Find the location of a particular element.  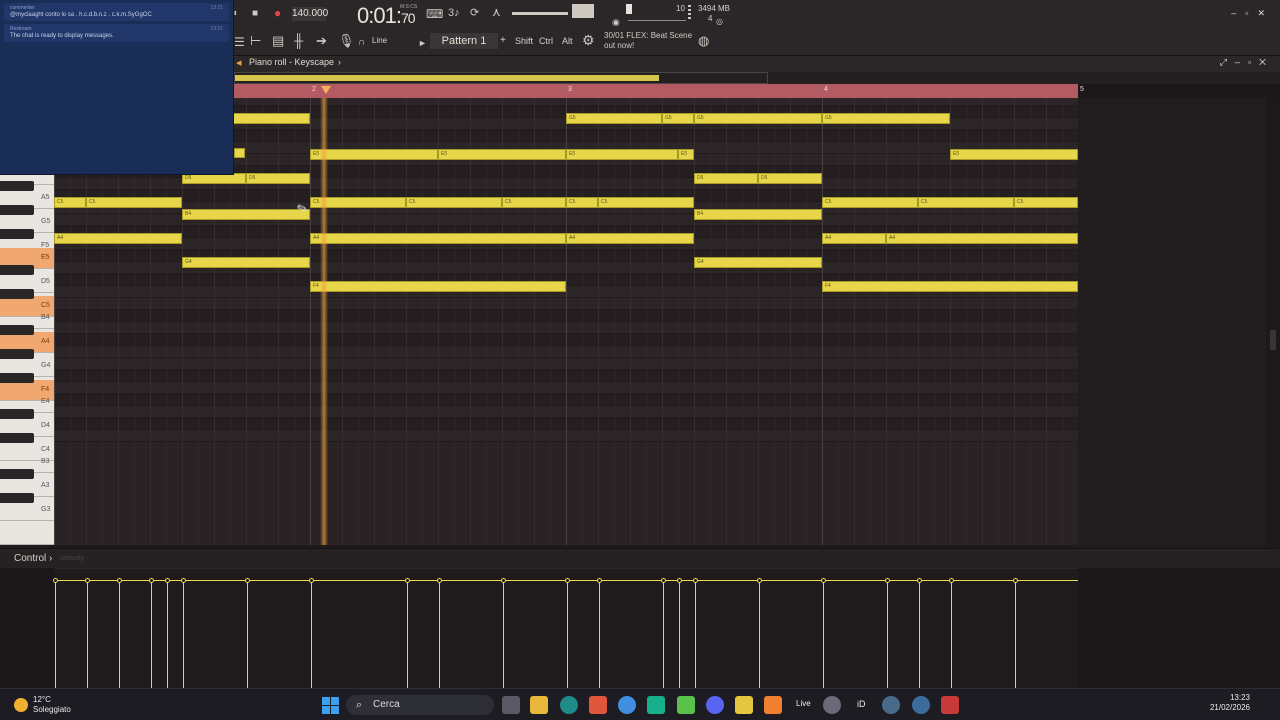

piano-key-csharp4 is located at coordinates (17, 438).